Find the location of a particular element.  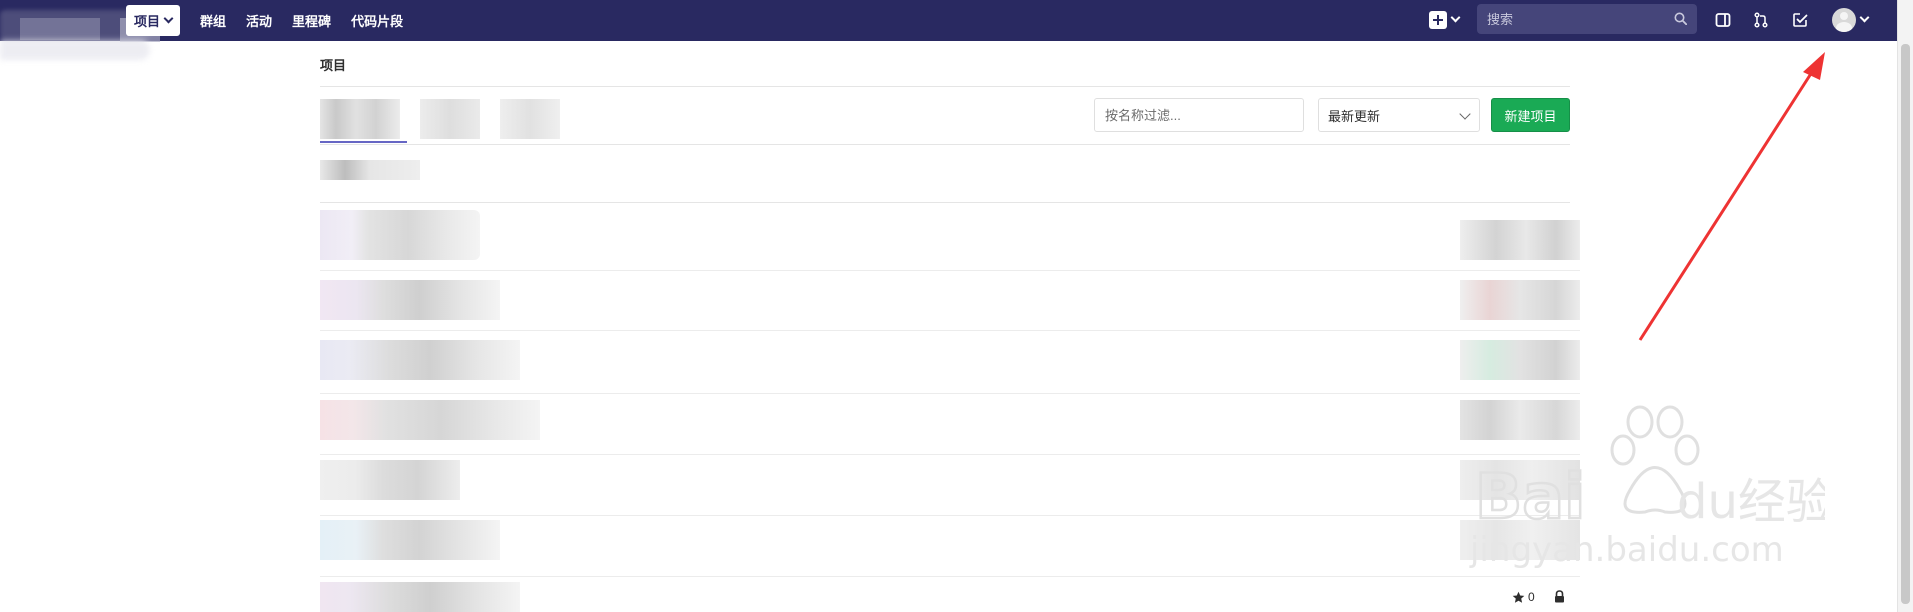

scrollbar-thumb is located at coordinates (1905, 324).